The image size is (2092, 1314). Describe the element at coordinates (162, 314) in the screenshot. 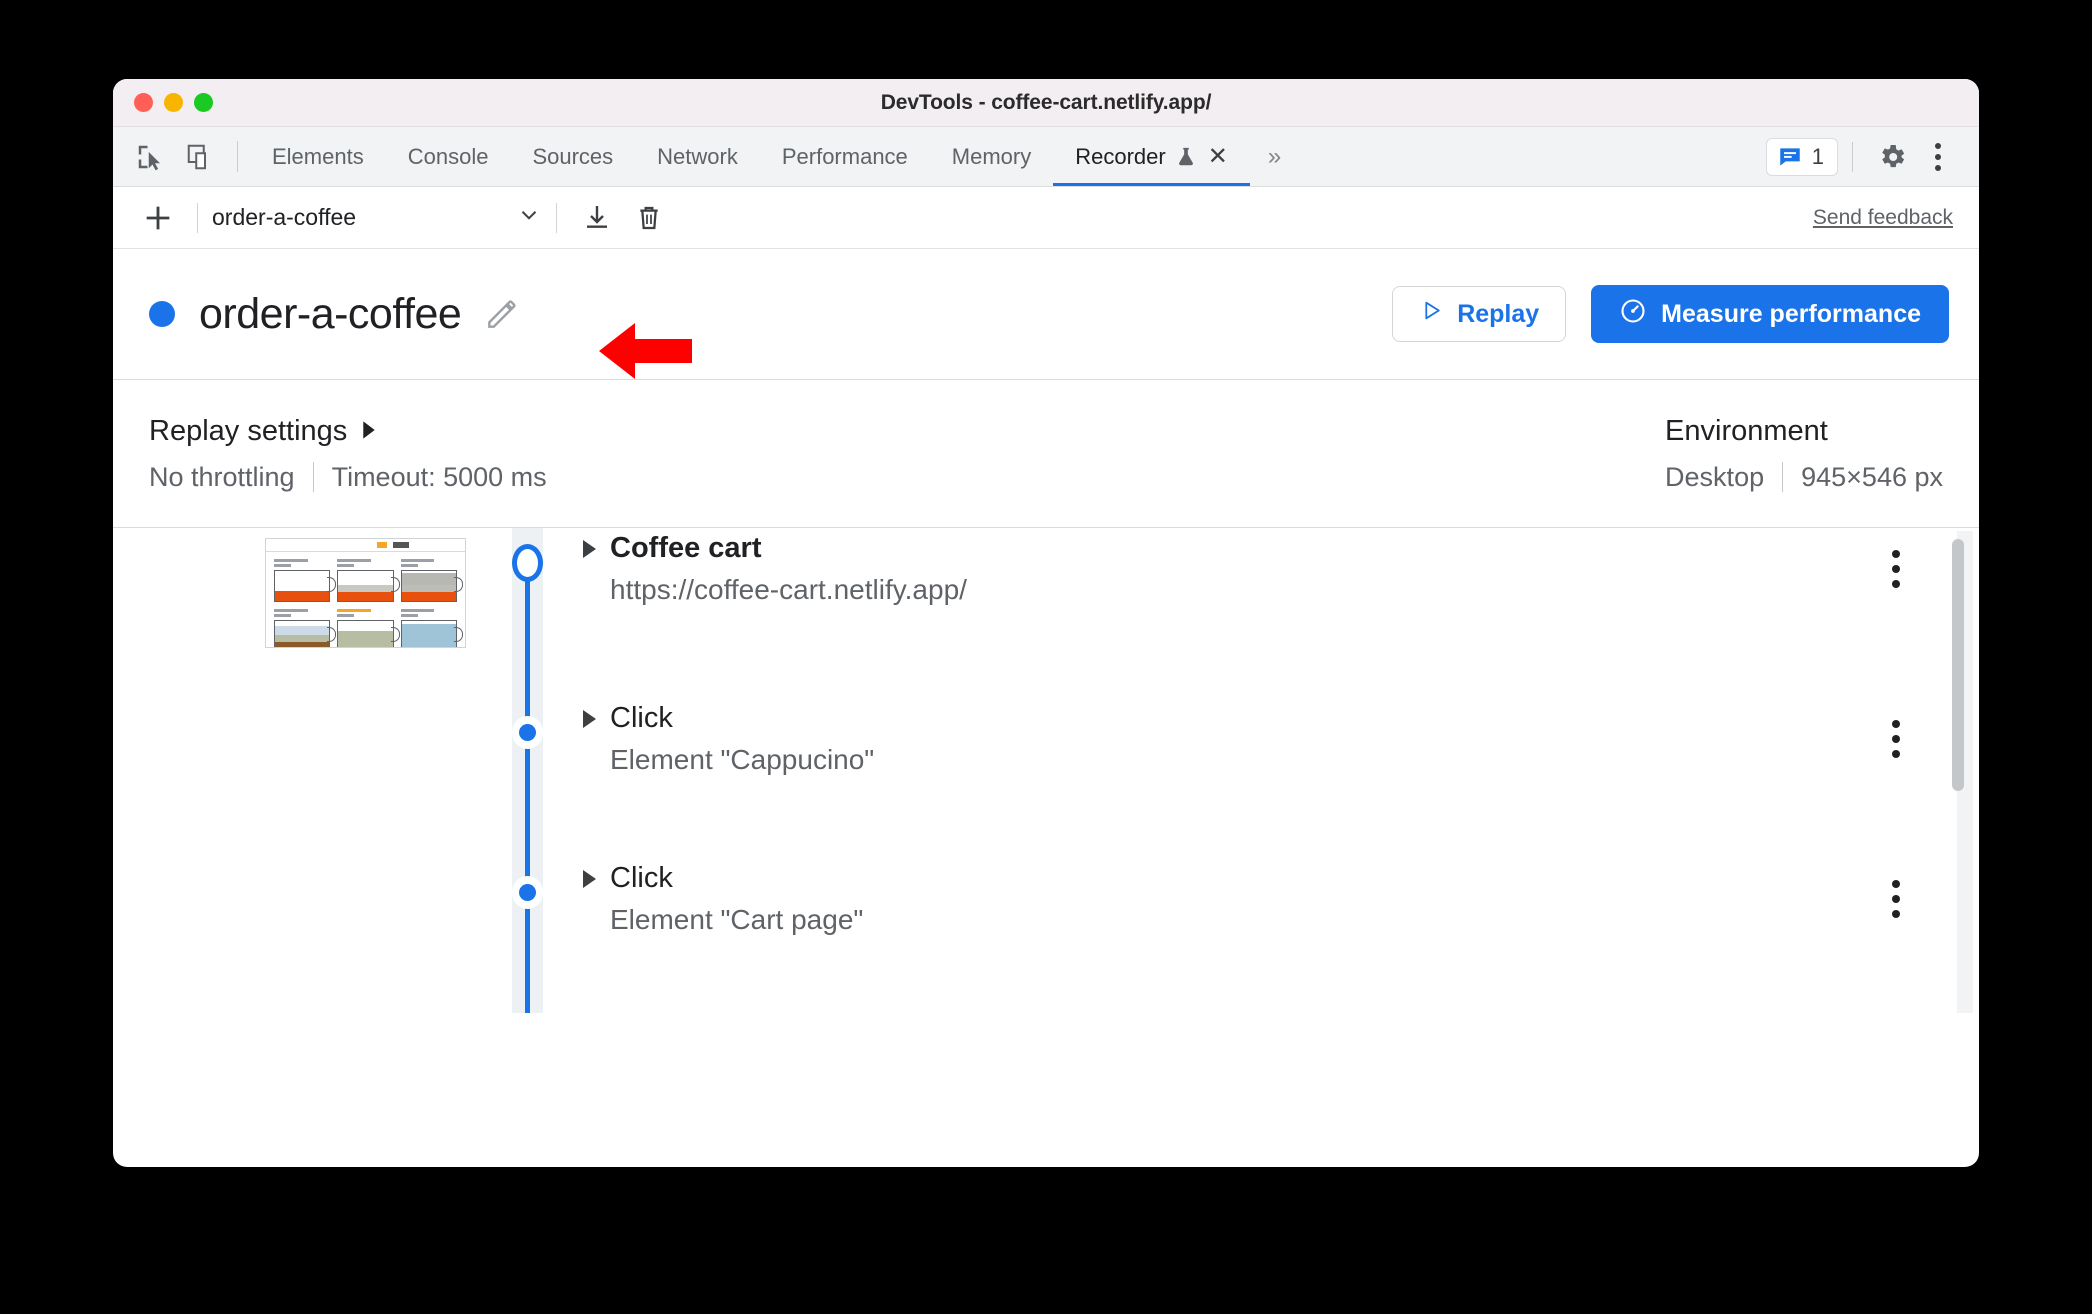

I see `recording-status-dot` at that location.